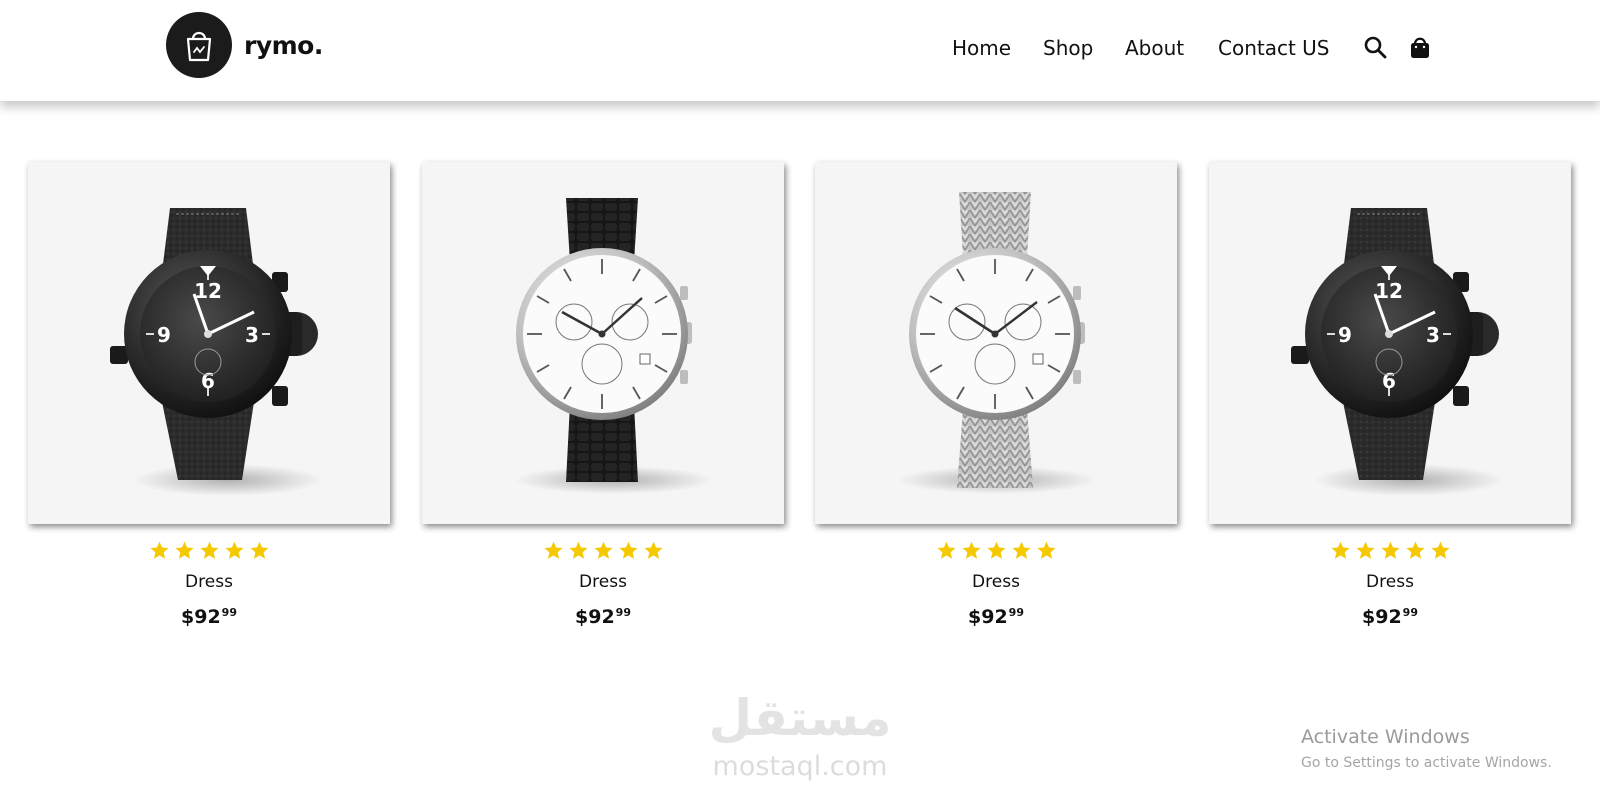  Describe the element at coordinates (1426, 763) in the screenshot. I see `activate-windows-subtitle: Go to Settings to activate Windows.` at that location.